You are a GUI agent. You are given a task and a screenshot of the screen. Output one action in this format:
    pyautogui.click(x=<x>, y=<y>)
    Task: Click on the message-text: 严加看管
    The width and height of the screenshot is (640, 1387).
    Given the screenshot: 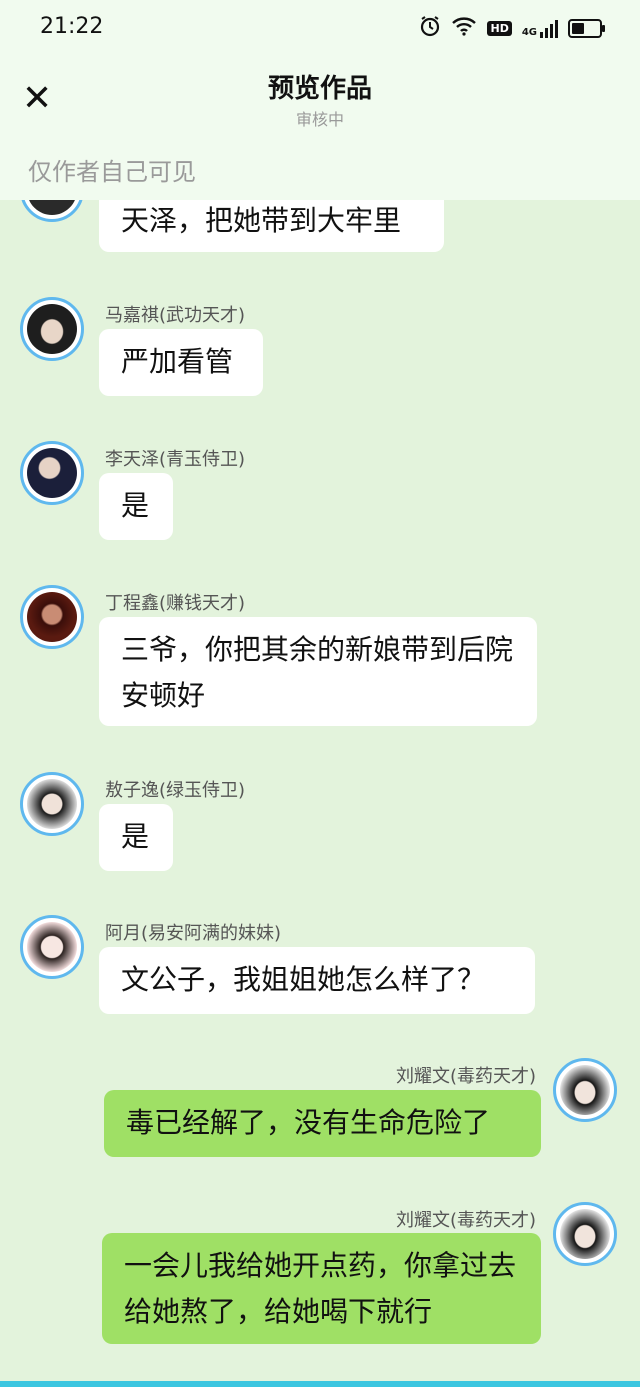 What is the action you would take?
    pyautogui.click(x=177, y=361)
    